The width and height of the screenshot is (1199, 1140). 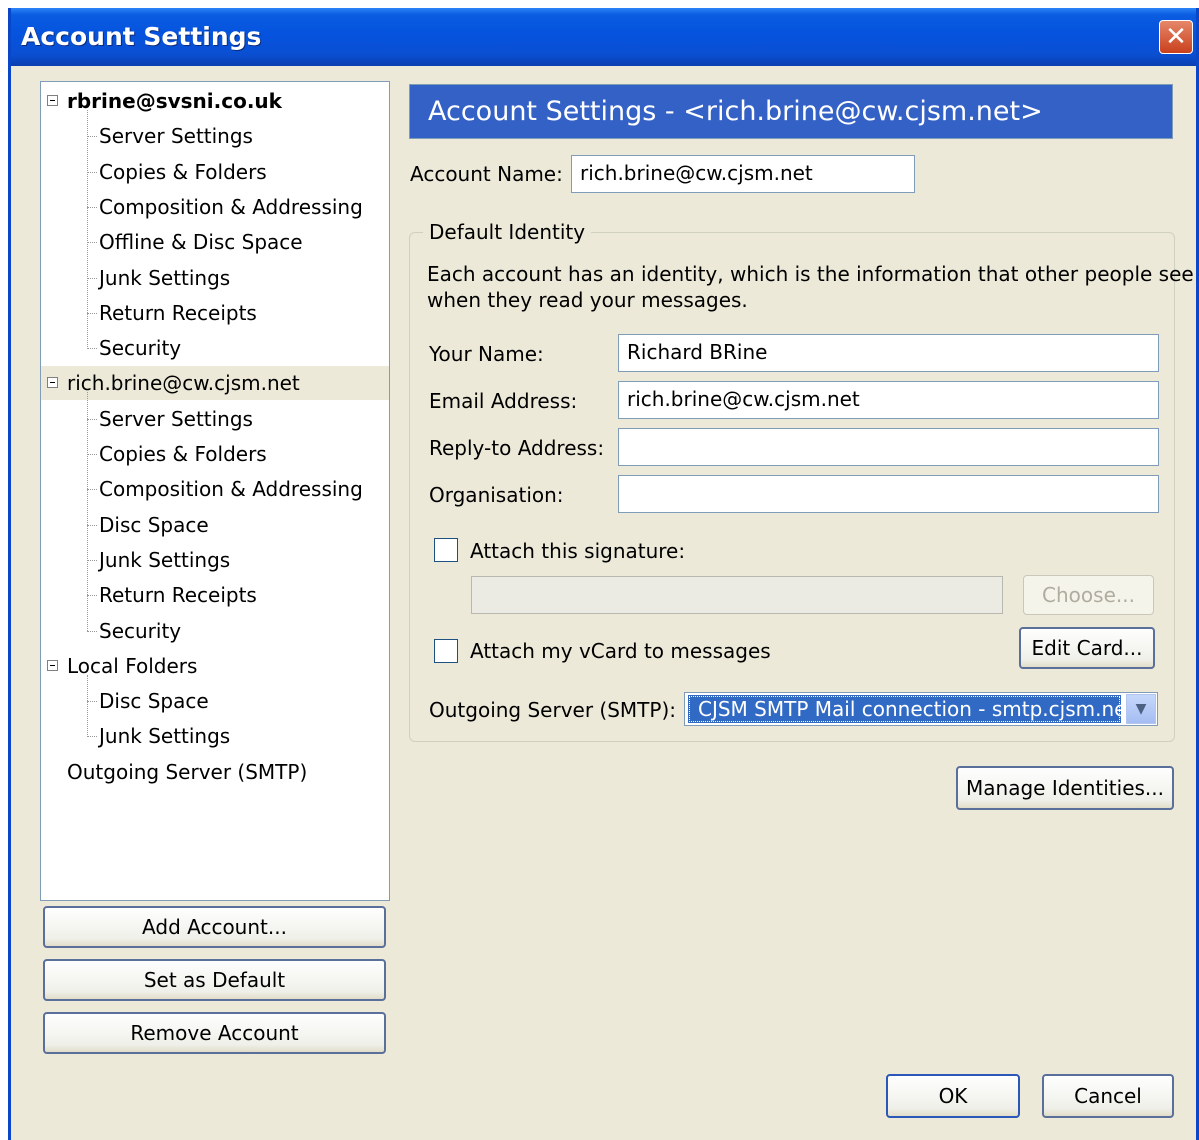 What do you see at coordinates (183, 383) in the screenshot?
I see `tree-account-label: rich.brine@cw.cjsm.net` at bounding box center [183, 383].